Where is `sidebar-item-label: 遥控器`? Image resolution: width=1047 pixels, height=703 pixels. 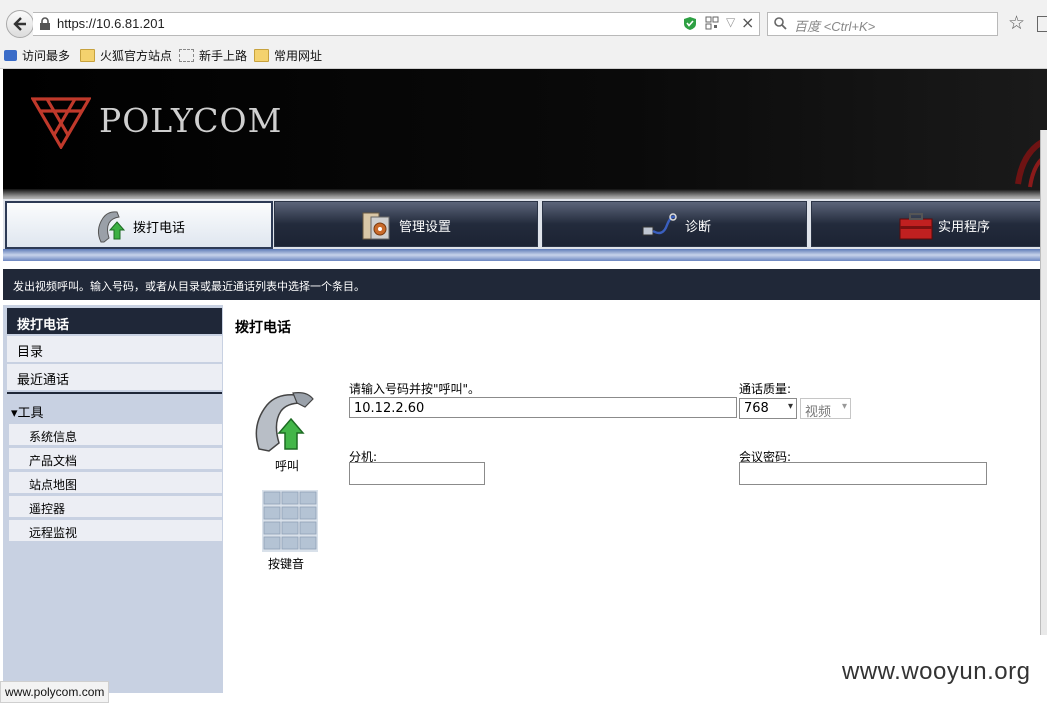
sidebar-item-label: 遥控器 is located at coordinates (47, 509).